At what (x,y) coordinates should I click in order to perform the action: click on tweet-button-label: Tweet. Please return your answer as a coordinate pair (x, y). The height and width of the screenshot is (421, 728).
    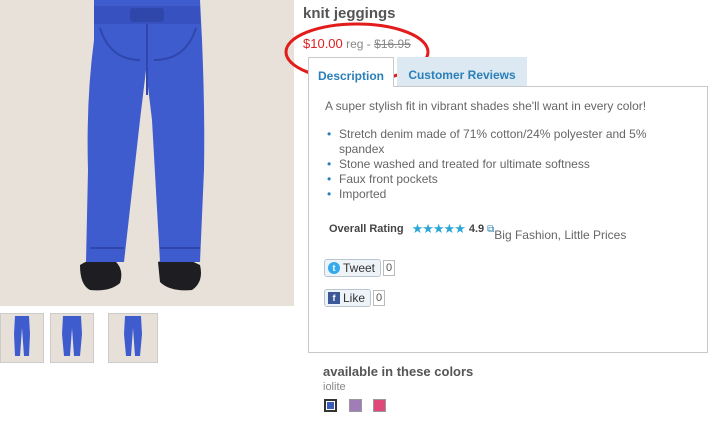
    Looking at the image, I should click on (359, 268).